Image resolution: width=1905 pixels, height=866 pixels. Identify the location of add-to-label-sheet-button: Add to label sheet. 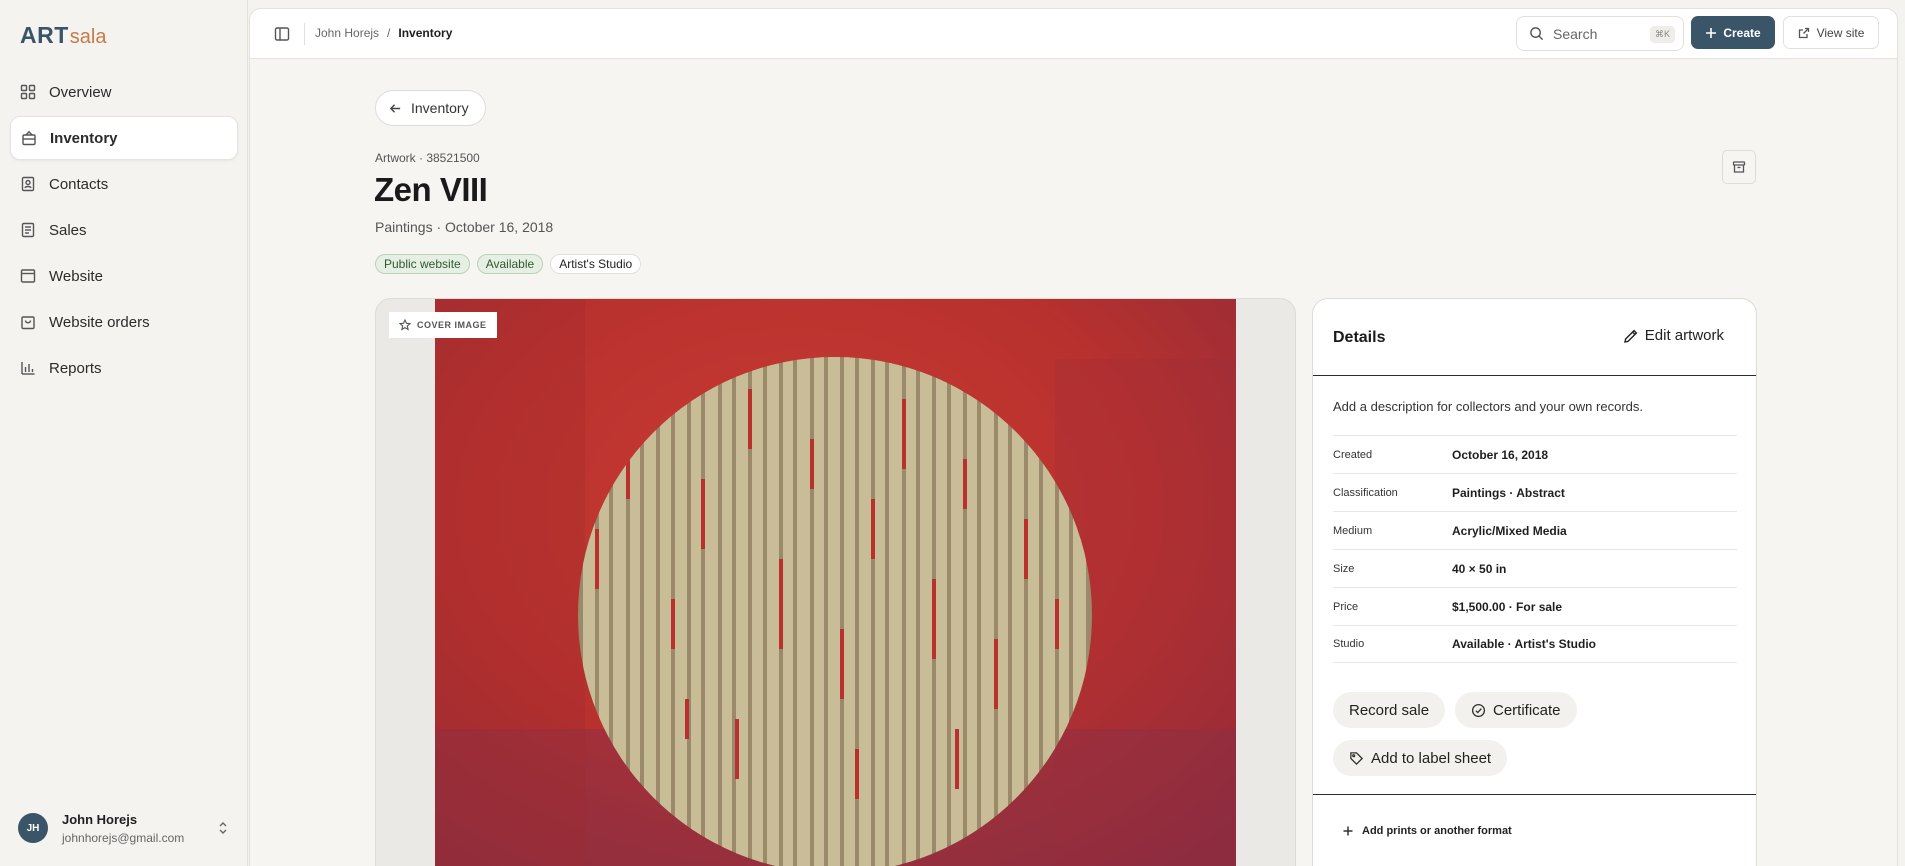
(1420, 758).